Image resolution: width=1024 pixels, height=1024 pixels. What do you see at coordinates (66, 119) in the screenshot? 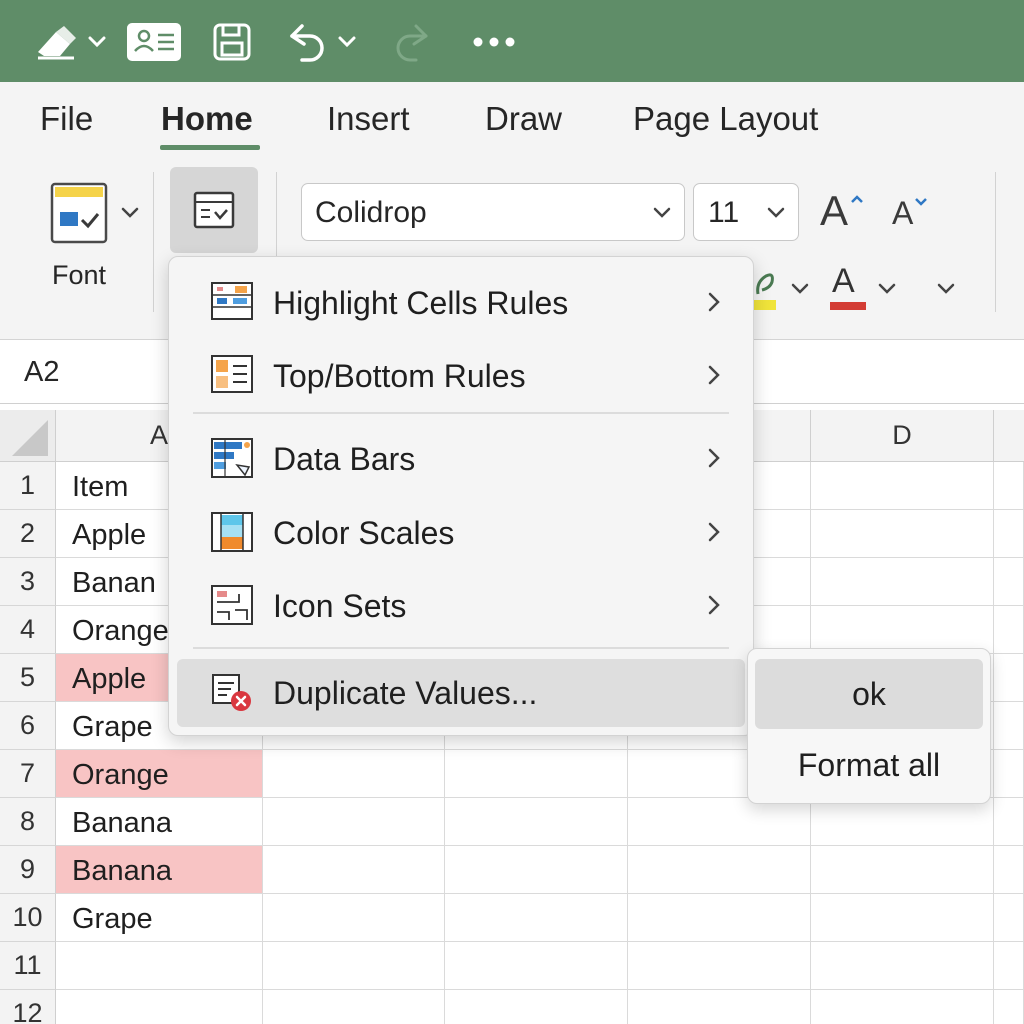
I see `tab-file: File` at bounding box center [66, 119].